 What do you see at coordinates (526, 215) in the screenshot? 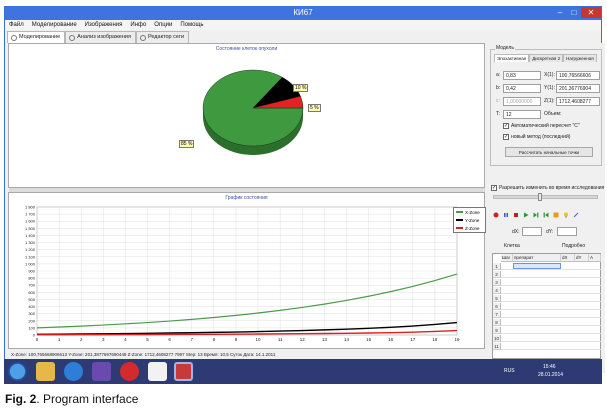
I see `play-icon` at bounding box center [526, 215].